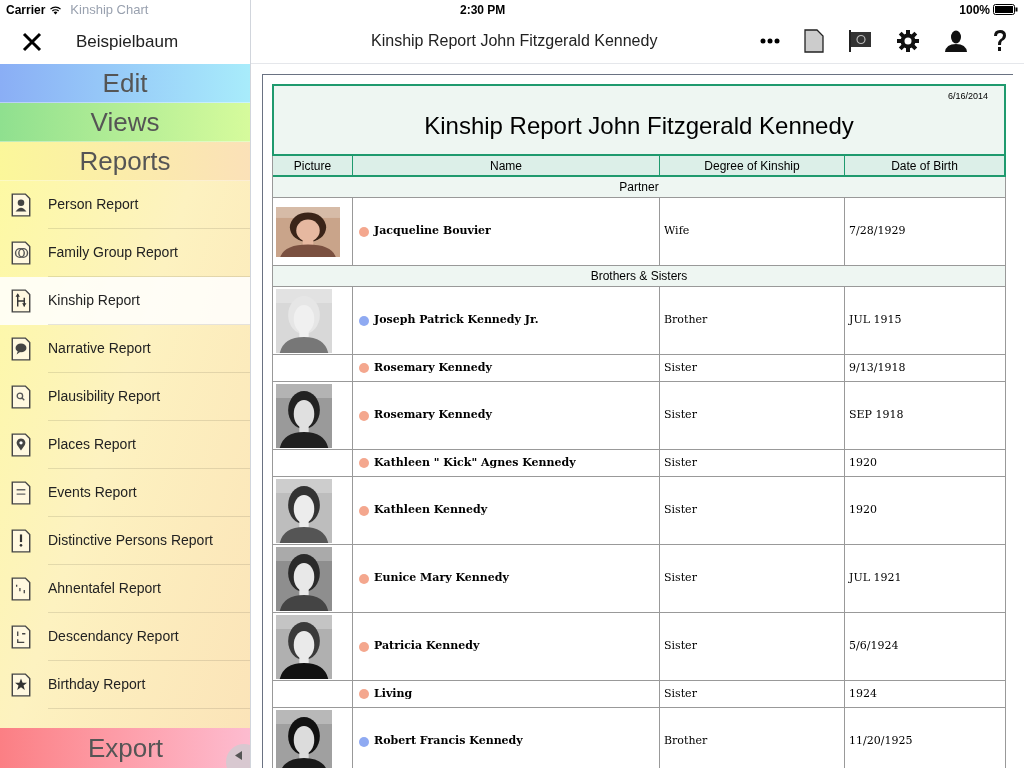 This screenshot has height=768, width=1024. What do you see at coordinates (21, 637) in the screenshot?
I see `hierarchy-document-icon` at bounding box center [21, 637].